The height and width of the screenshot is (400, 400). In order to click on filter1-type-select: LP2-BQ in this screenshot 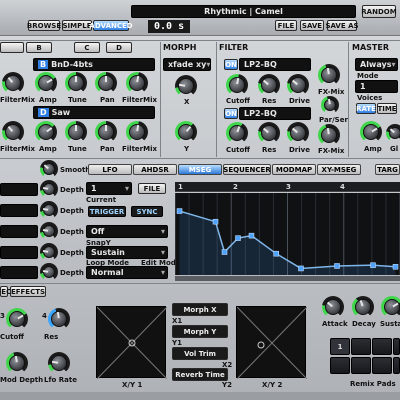, I will do `click(275, 64)`.